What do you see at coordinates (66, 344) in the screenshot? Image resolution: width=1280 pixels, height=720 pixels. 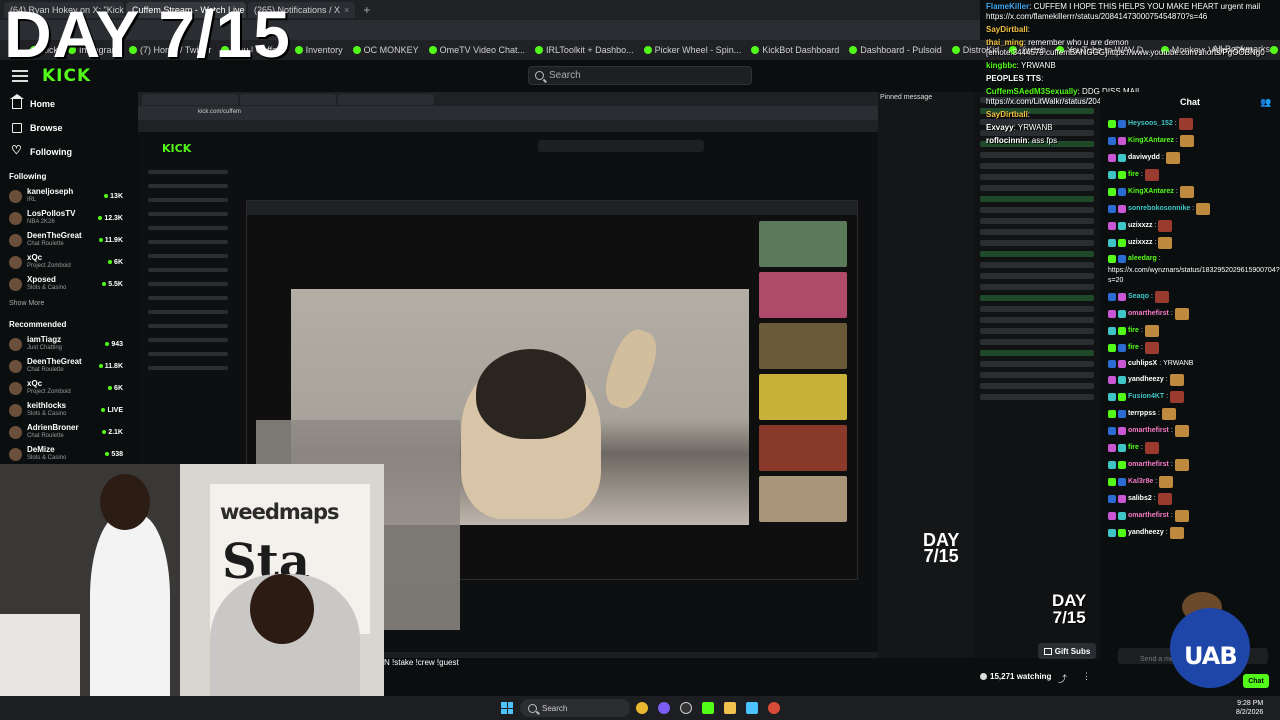 I see `channel-item: iamTiagz Just Chatting 943` at bounding box center [66, 344].